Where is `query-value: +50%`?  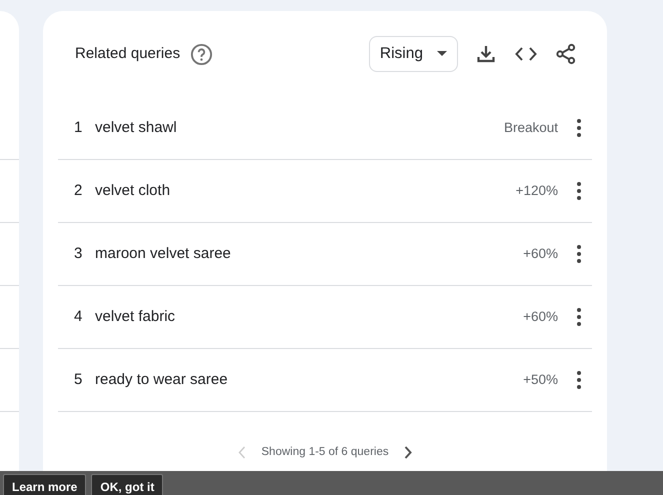
query-value: +50% is located at coordinates (540, 379).